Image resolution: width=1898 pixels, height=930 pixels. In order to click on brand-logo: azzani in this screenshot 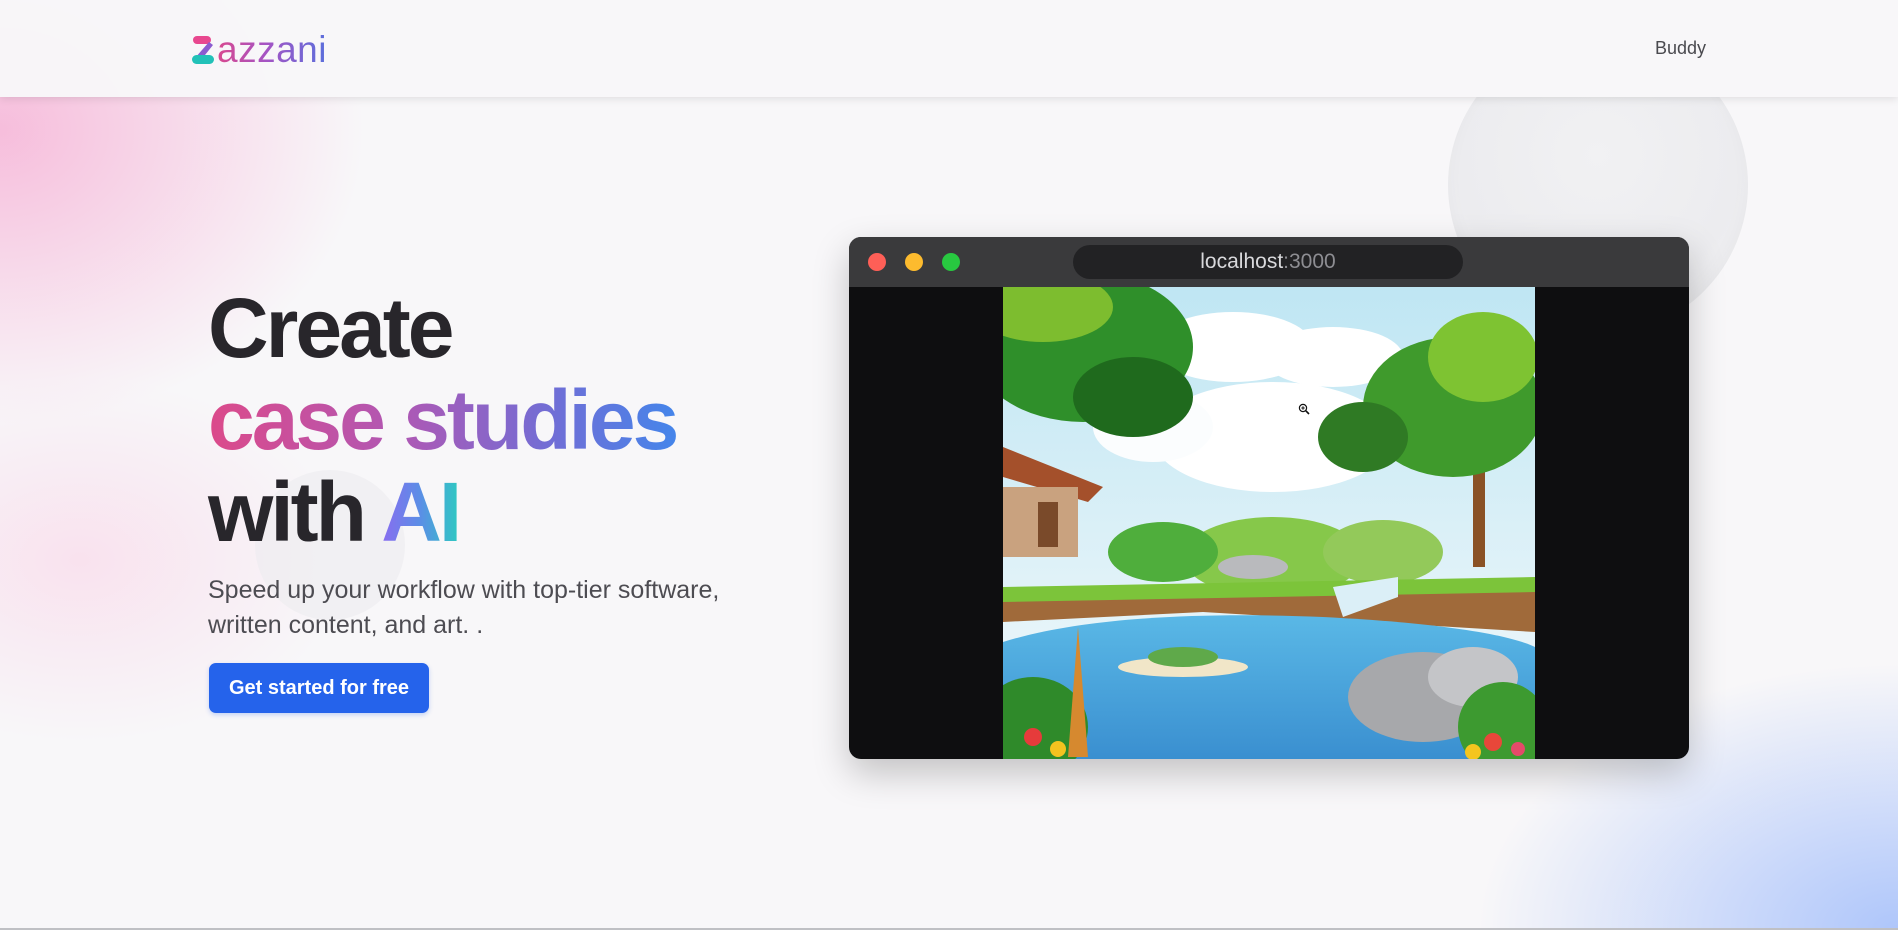, I will do `click(258, 50)`.